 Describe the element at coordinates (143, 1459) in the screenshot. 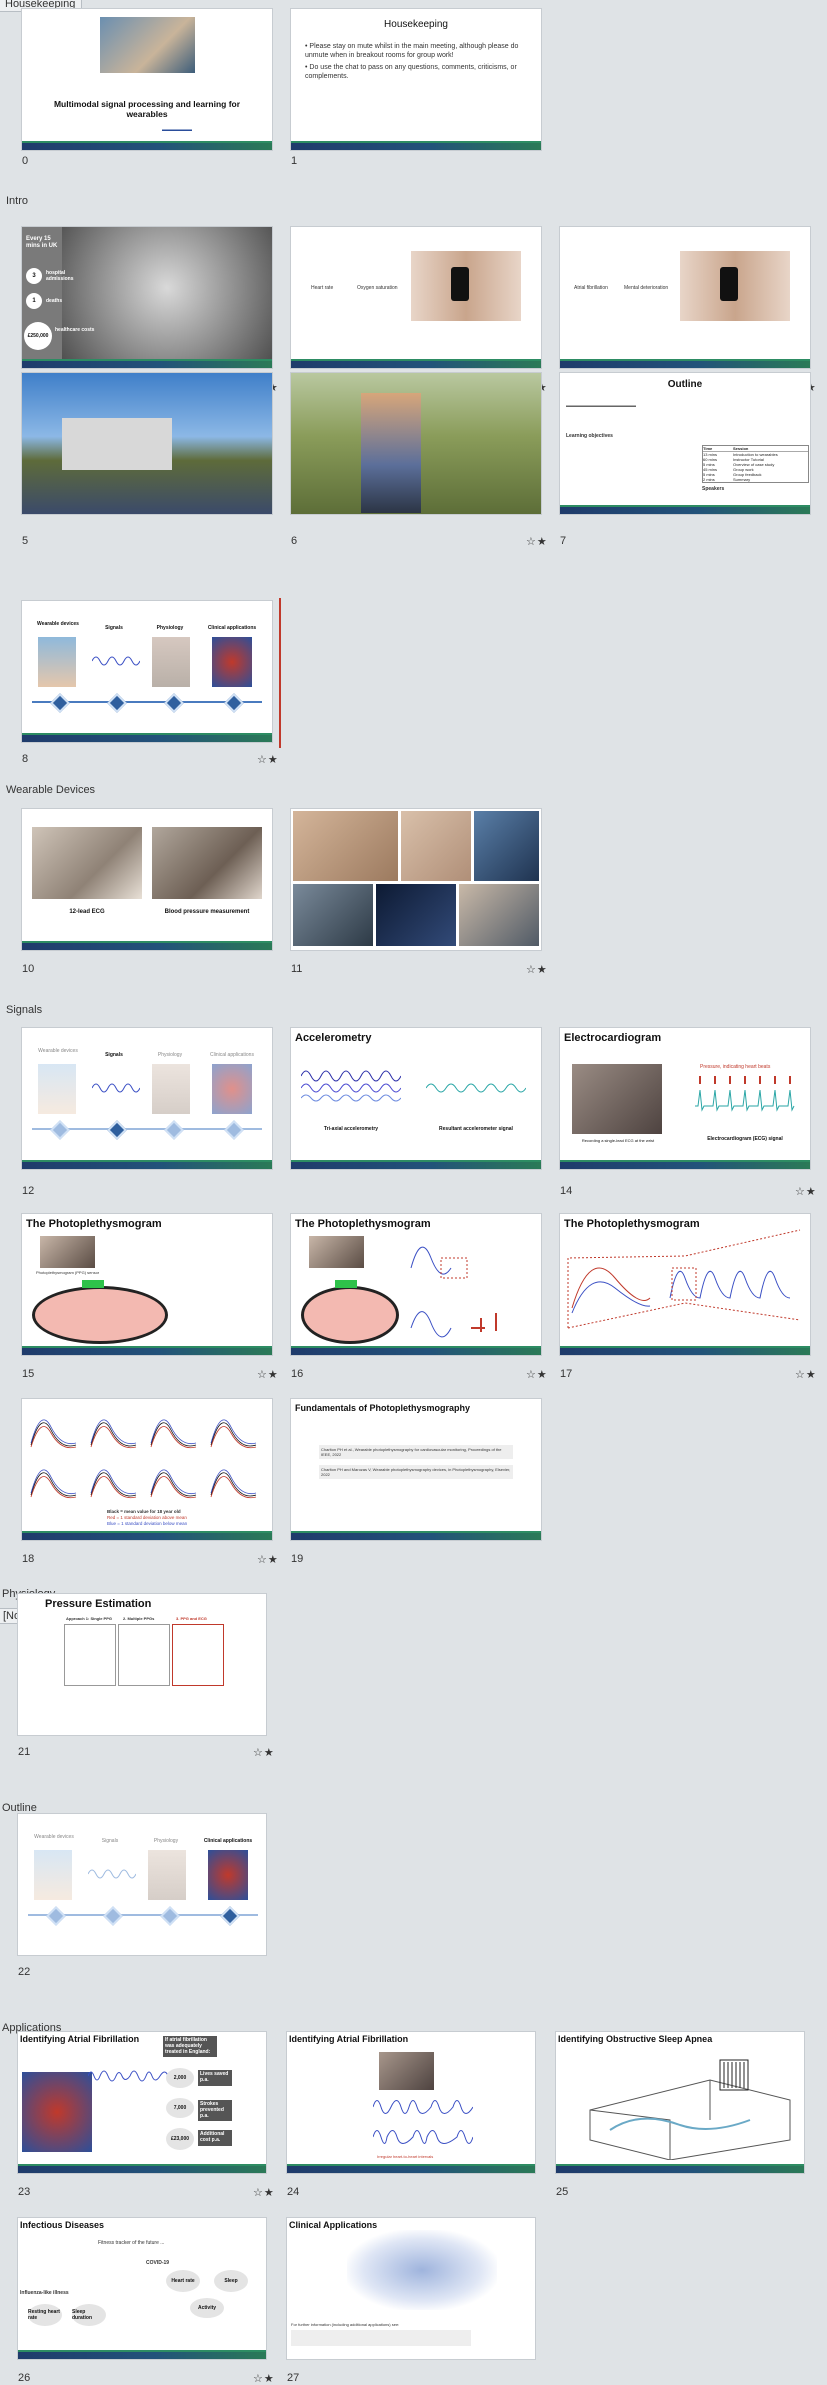

I see `ppg-waveform-grid` at that location.